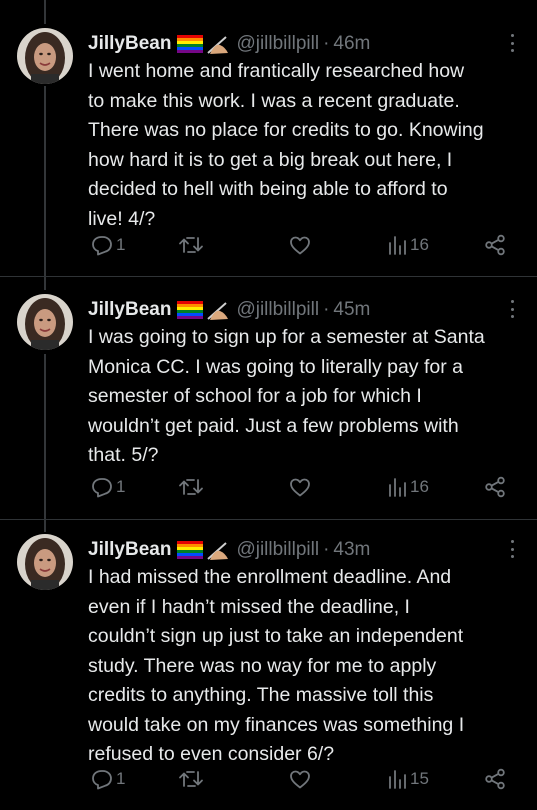 This screenshot has height=810, width=537. What do you see at coordinates (351, 550) in the screenshot?
I see `timestamp: 43m` at bounding box center [351, 550].